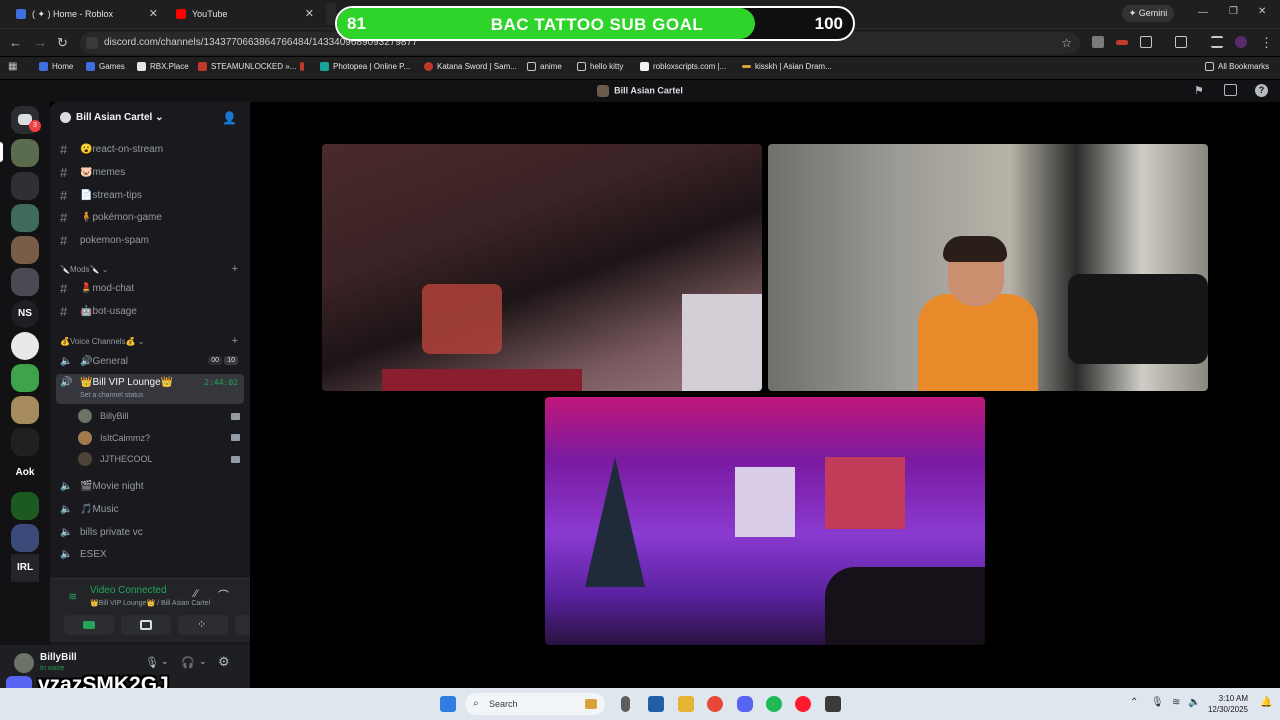 This screenshot has height=720, width=1280. I want to click on help-icon: ?, so click(1261, 90).